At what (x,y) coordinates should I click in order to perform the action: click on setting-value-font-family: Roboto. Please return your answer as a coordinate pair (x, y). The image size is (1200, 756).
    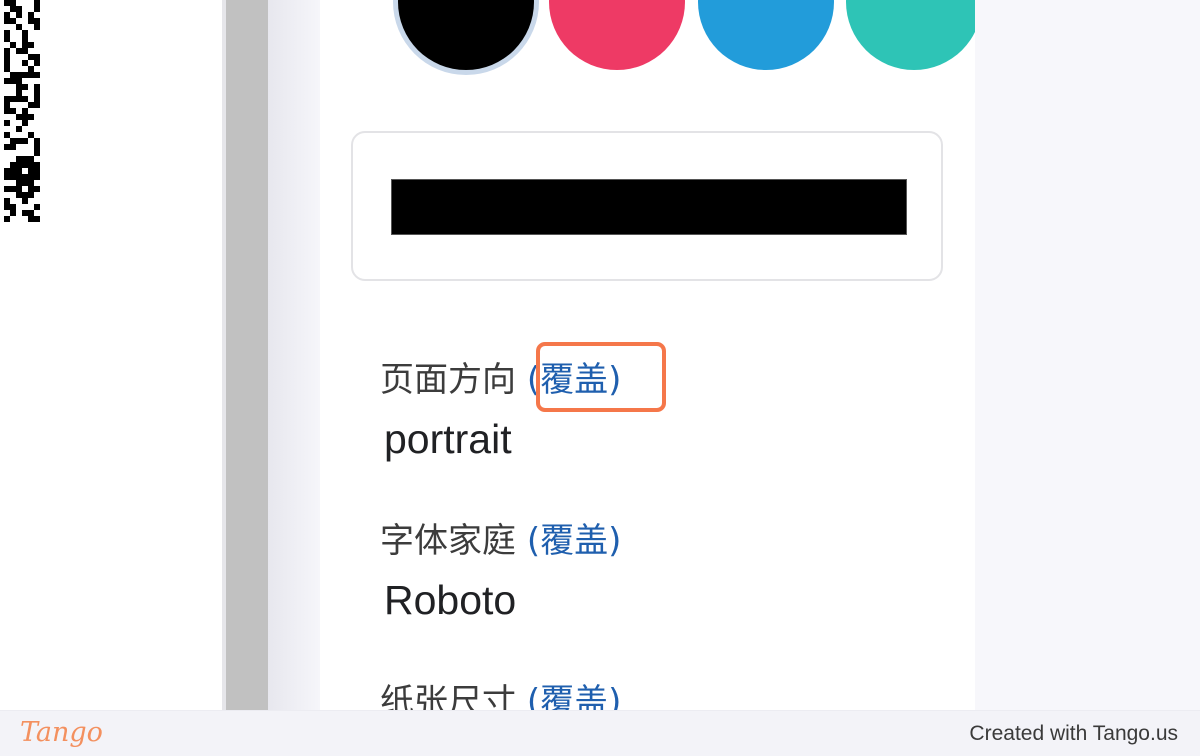
    Looking at the image, I should click on (450, 600).